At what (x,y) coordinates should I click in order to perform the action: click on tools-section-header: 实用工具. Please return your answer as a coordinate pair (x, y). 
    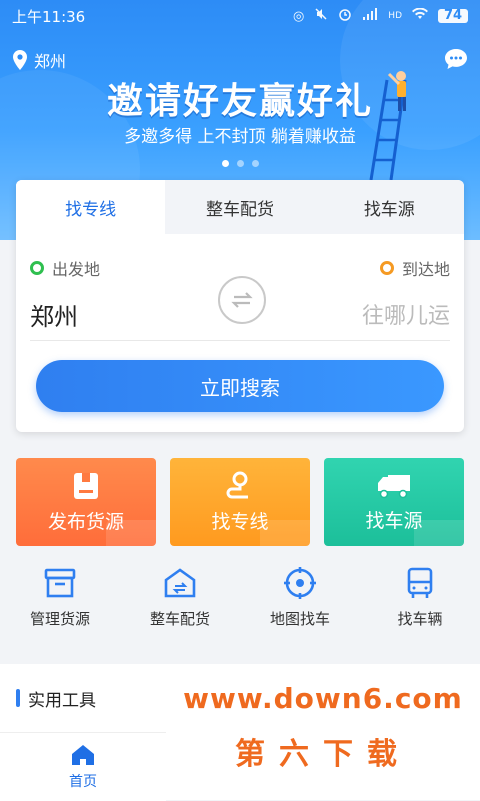
    Looking at the image, I should click on (83, 698).